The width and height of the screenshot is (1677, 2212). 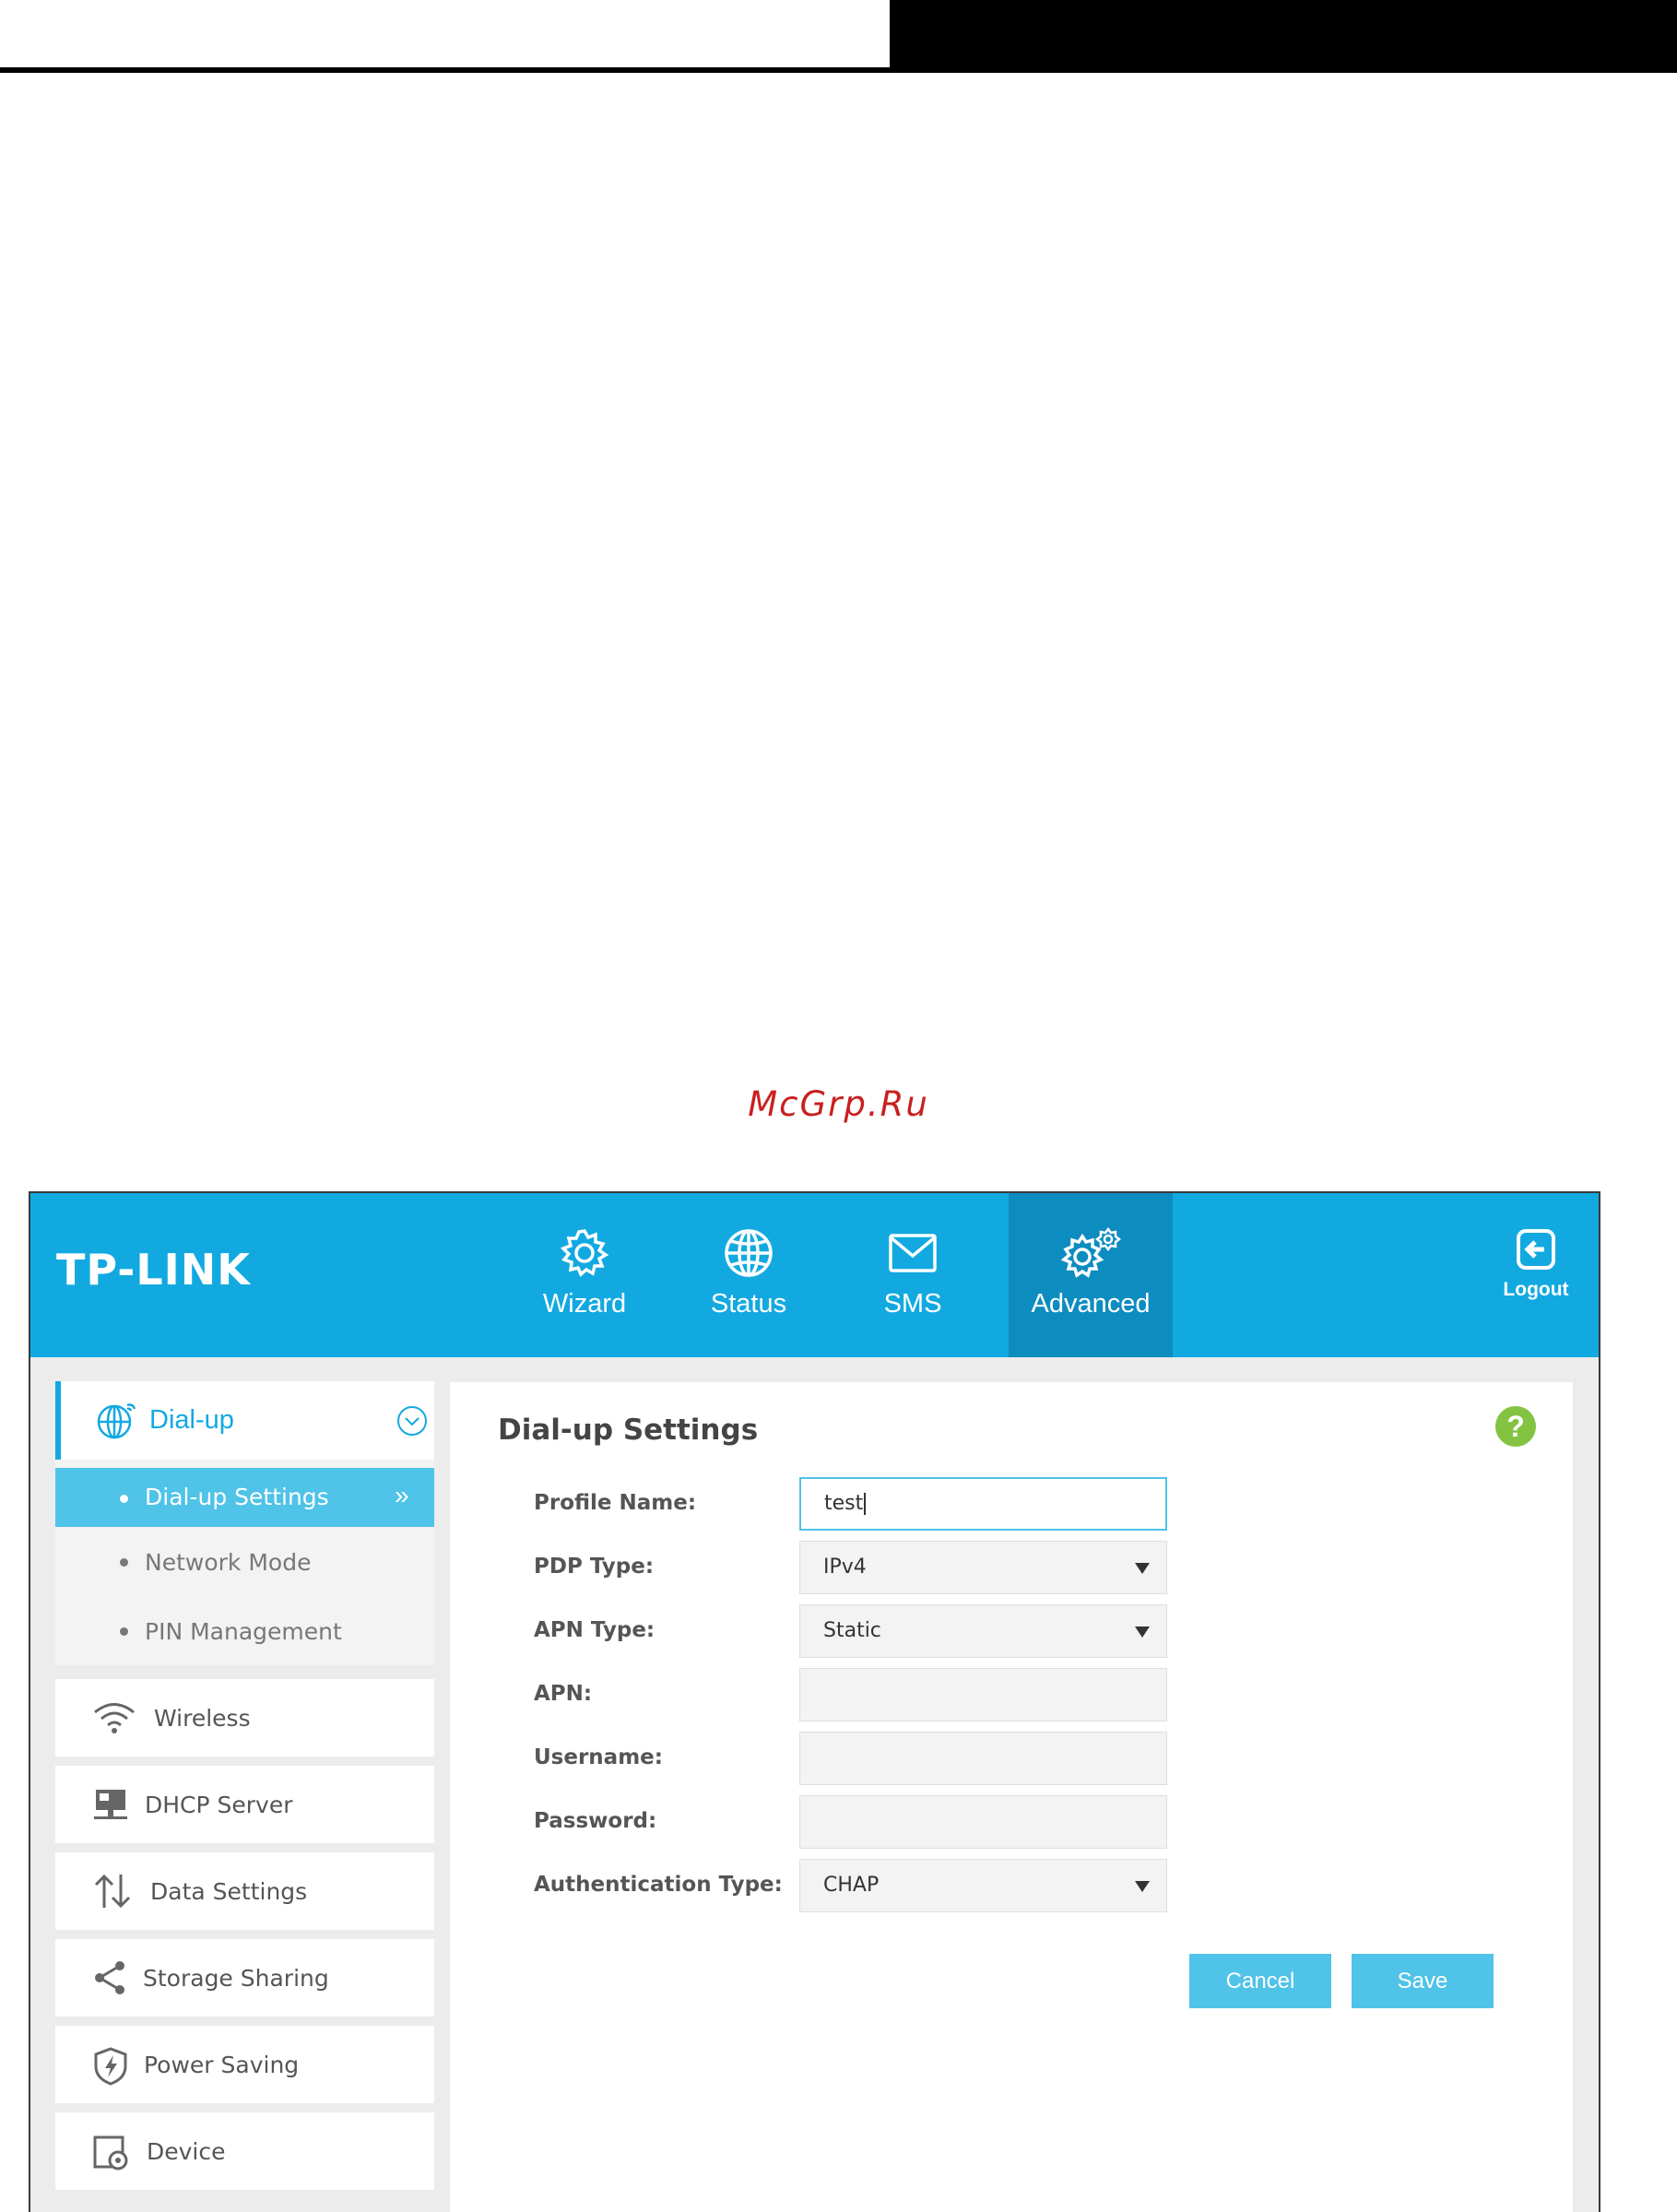 What do you see at coordinates (237, 1497) in the screenshot?
I see `sidebar-subitem-label: Dial-up Settings` at bounding box center [237, 1497].